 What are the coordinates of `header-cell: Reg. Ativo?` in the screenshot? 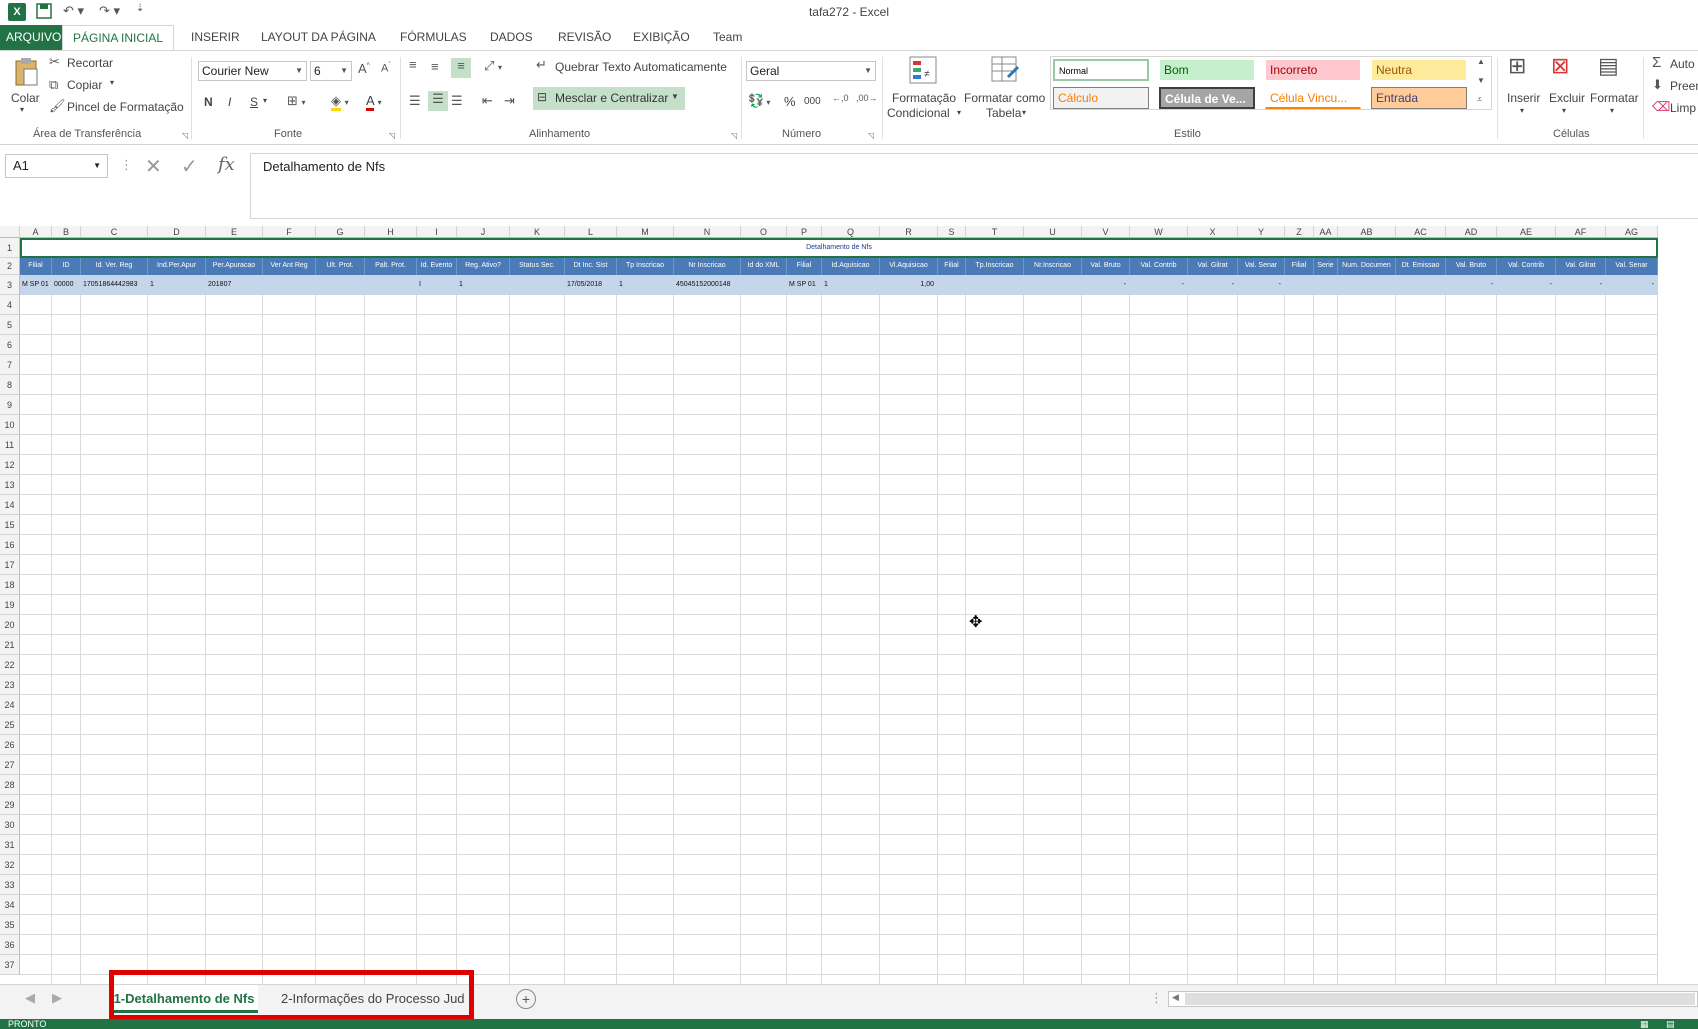 It's located at (483, 266).